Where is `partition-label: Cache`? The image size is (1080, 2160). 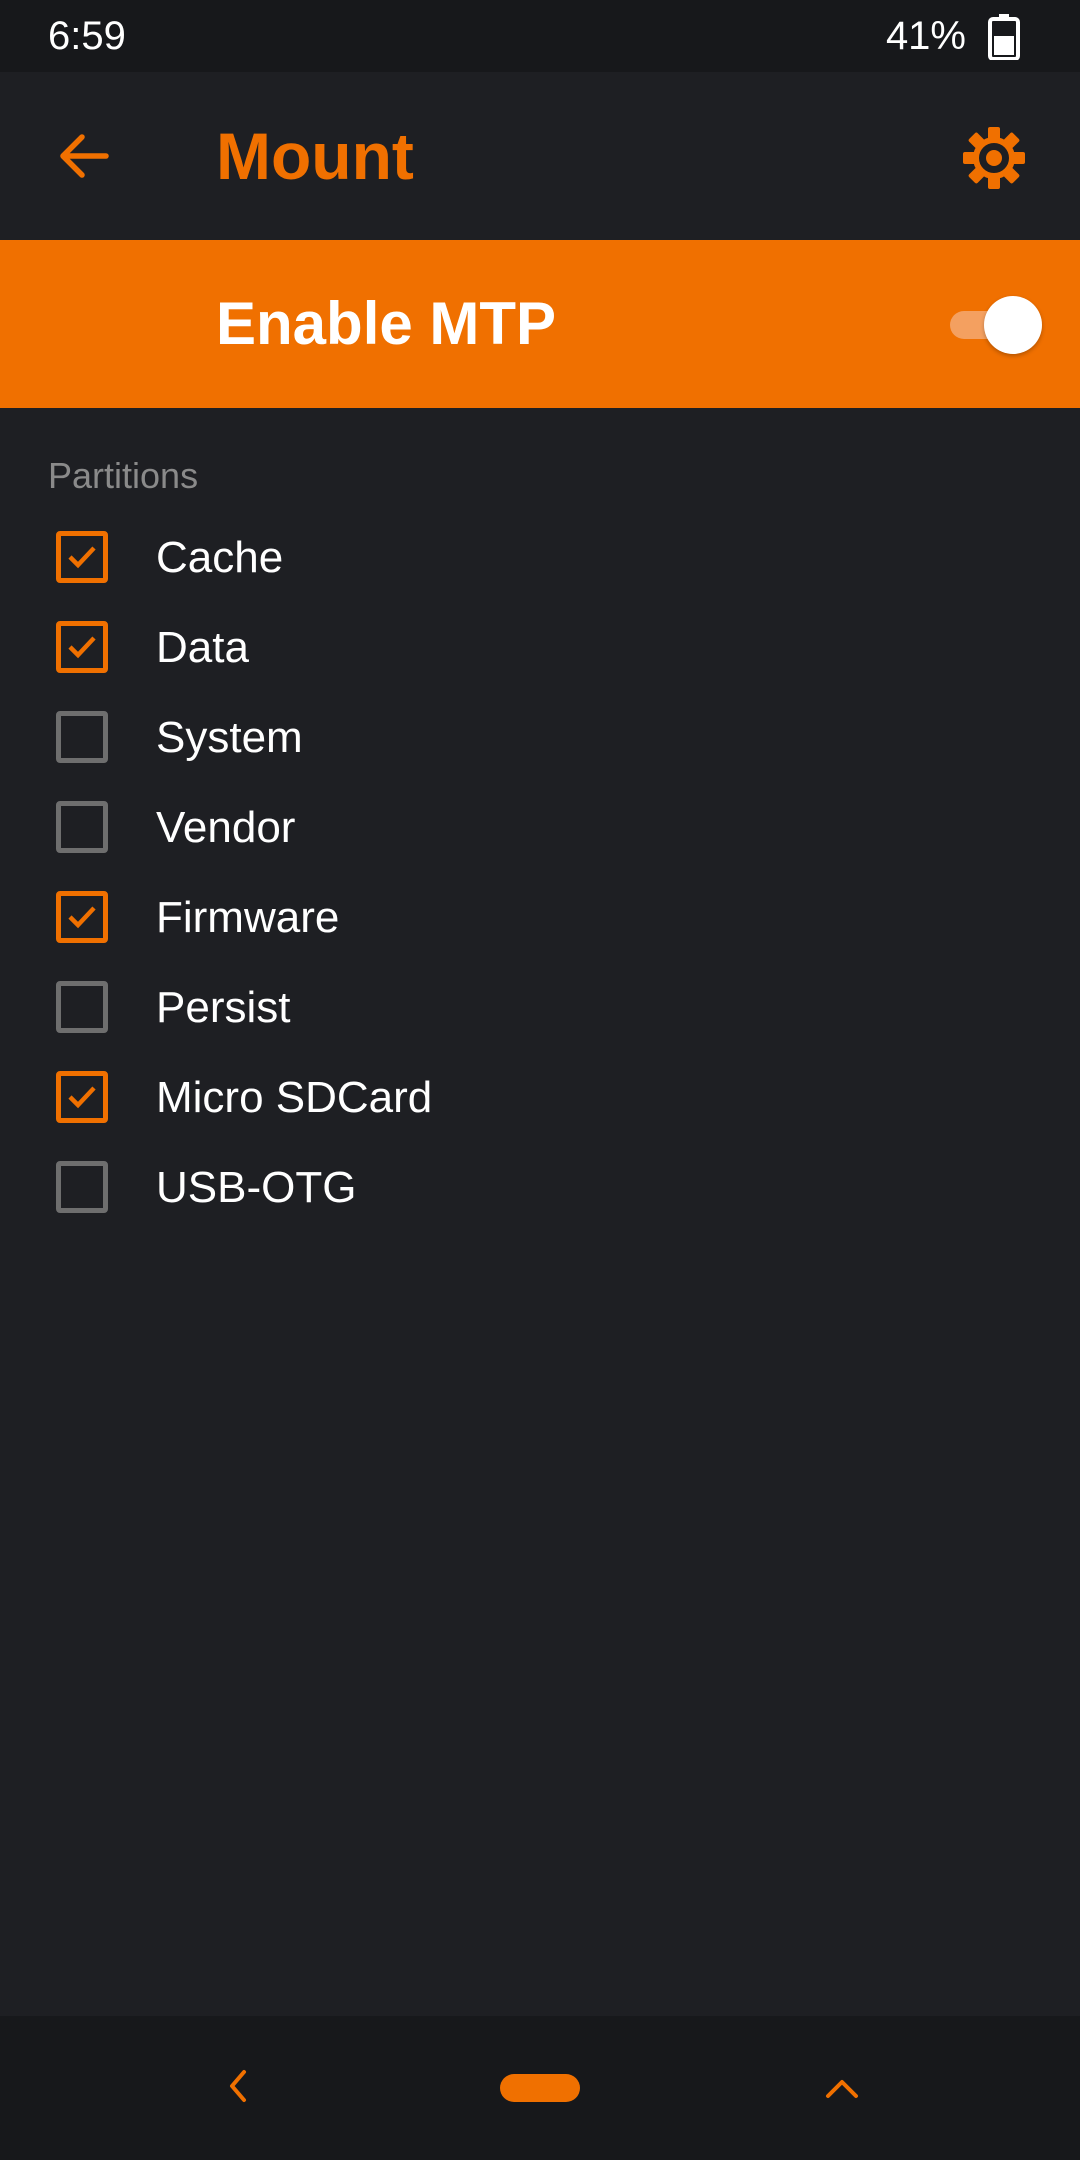 partition-label: Cache is located at coordinates (220, 557).